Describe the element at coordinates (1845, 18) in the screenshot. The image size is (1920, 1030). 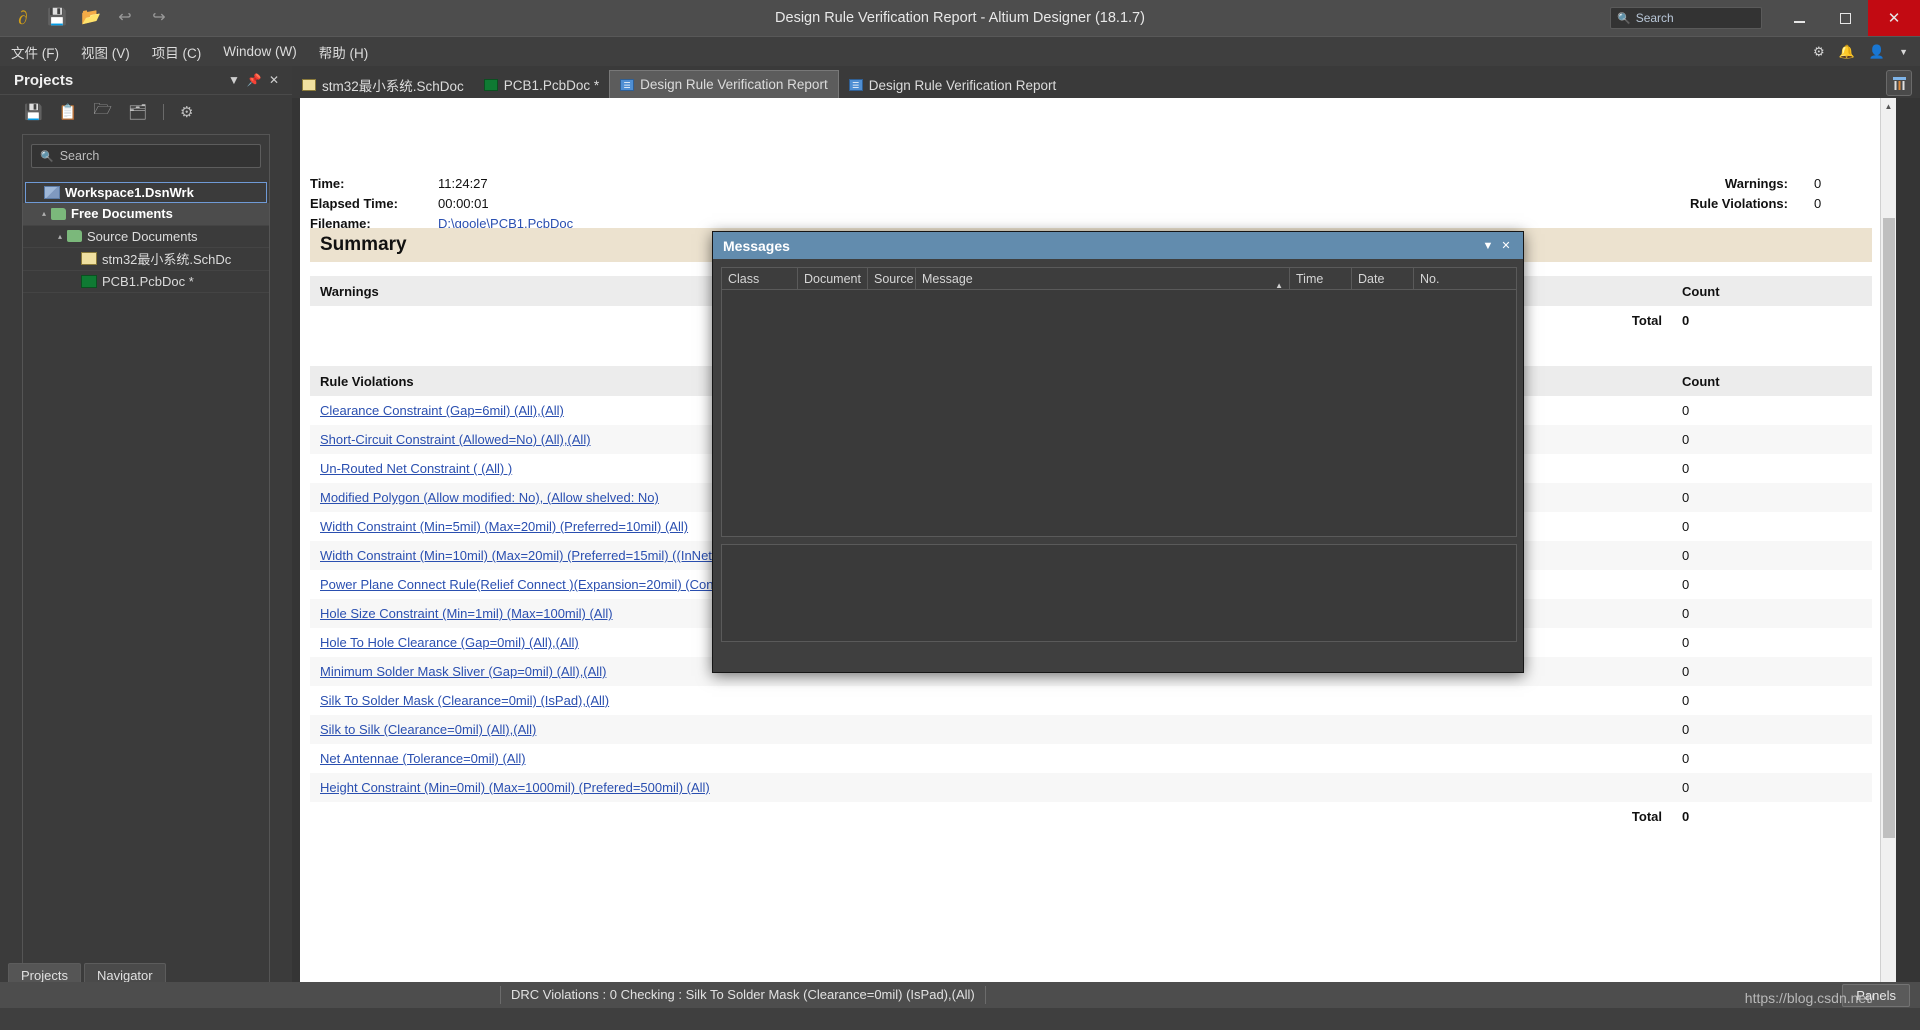
I see `maximize-button` at that location.